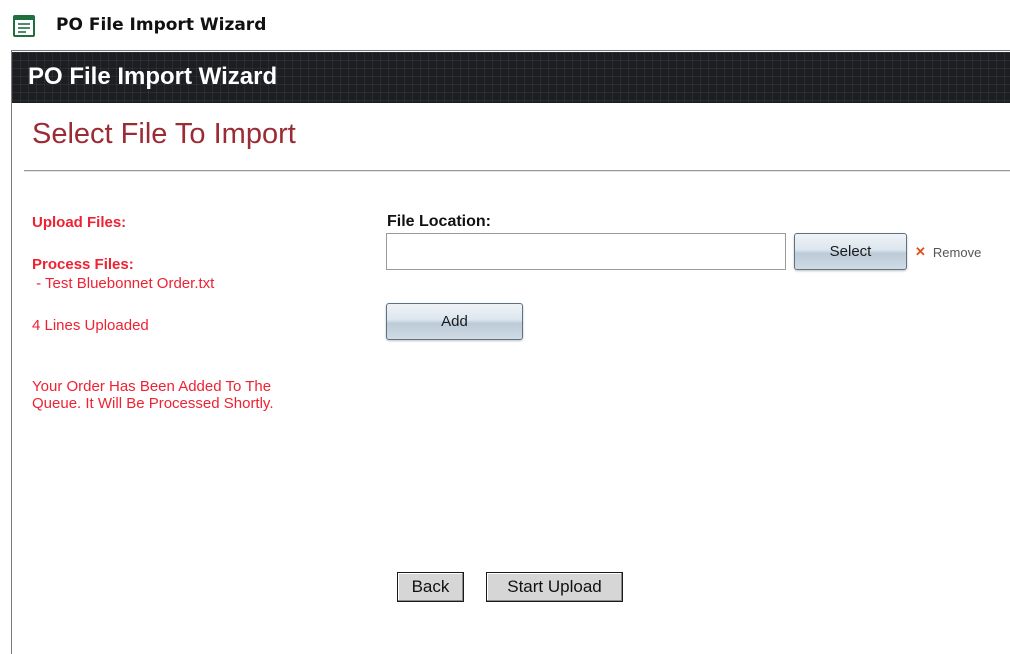  Describe the element at coordinates (83, 264) in the screenshot. I see `process-files-label: Process Files:` at that location.